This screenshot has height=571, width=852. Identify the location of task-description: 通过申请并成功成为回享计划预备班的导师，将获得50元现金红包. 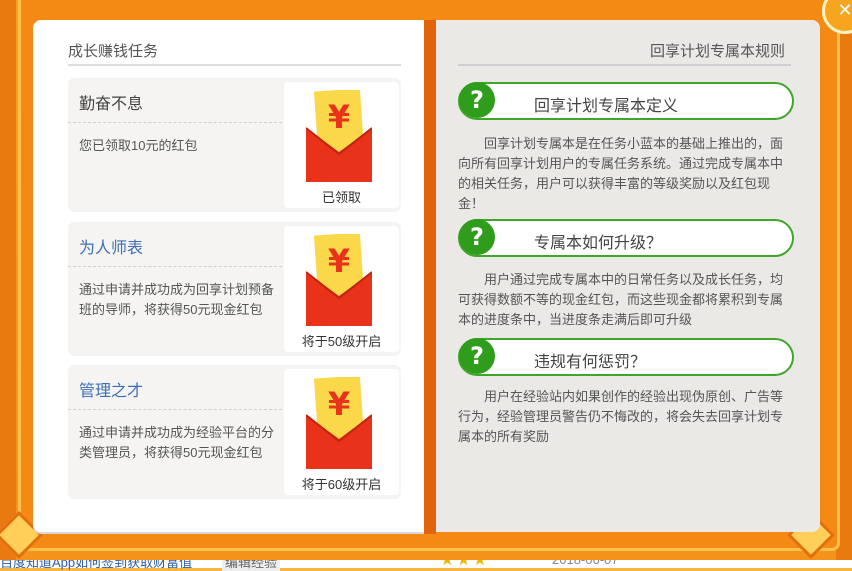
(177, 299).